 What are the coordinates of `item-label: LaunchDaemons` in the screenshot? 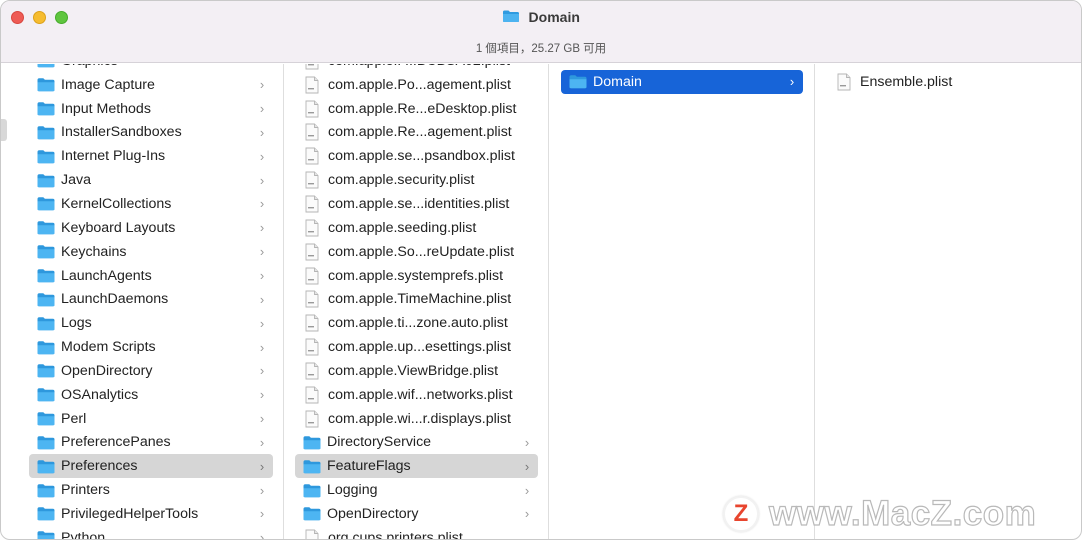 It's located at (115, 299).